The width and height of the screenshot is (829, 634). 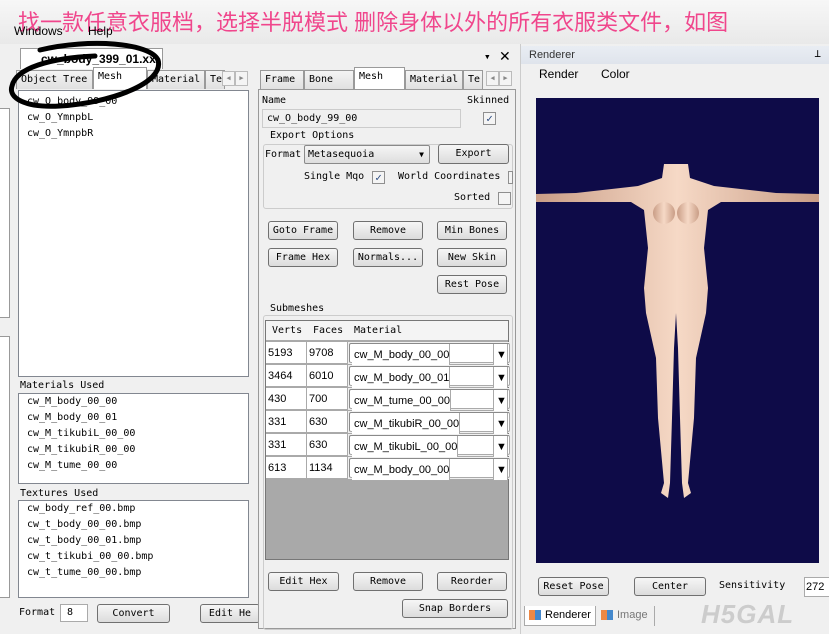 I want to click on list-item: cw_M_tikubiL_00_00, so click(x=133, y=434).